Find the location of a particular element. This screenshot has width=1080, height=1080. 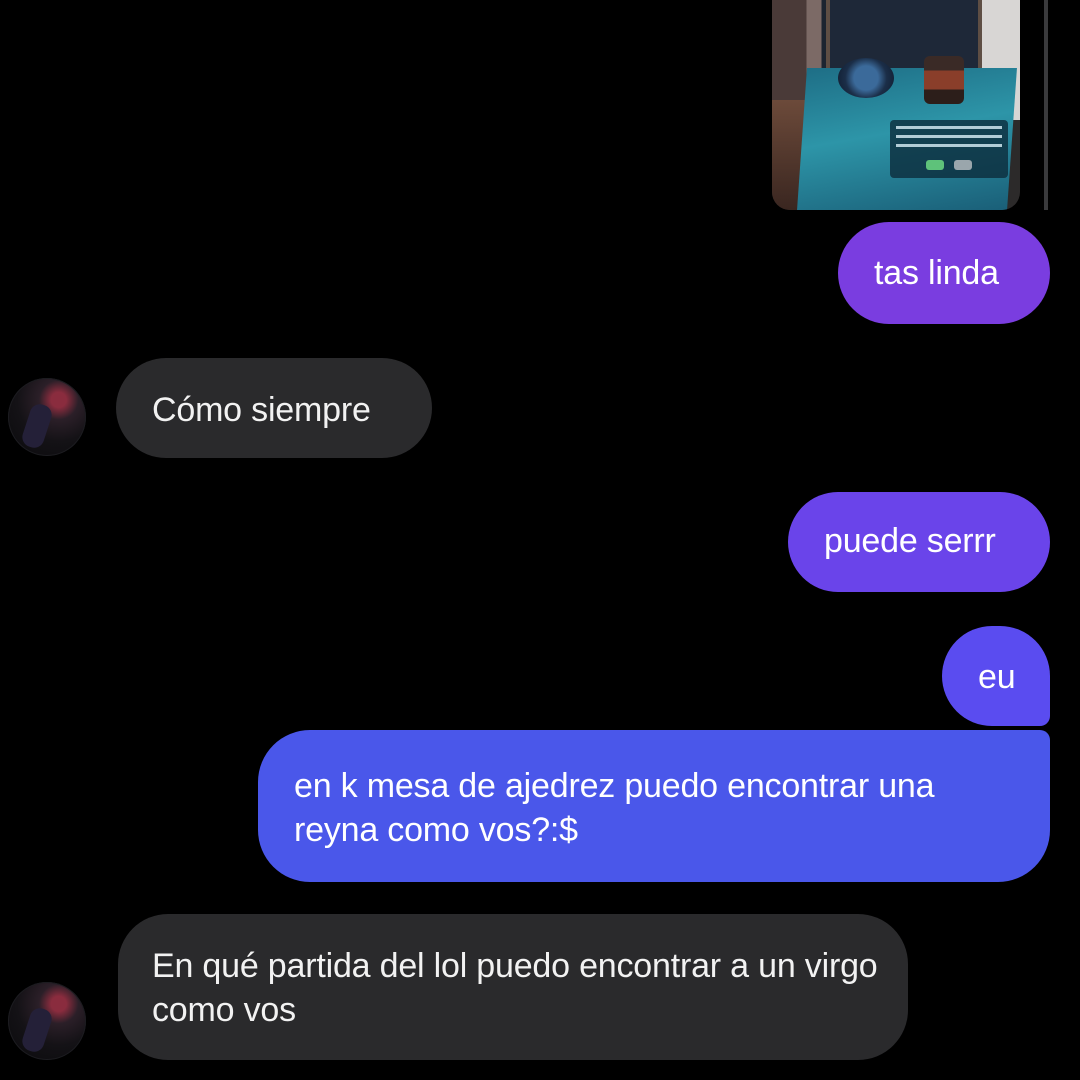

photo-notice-decline is located at coordinates (963, 165).